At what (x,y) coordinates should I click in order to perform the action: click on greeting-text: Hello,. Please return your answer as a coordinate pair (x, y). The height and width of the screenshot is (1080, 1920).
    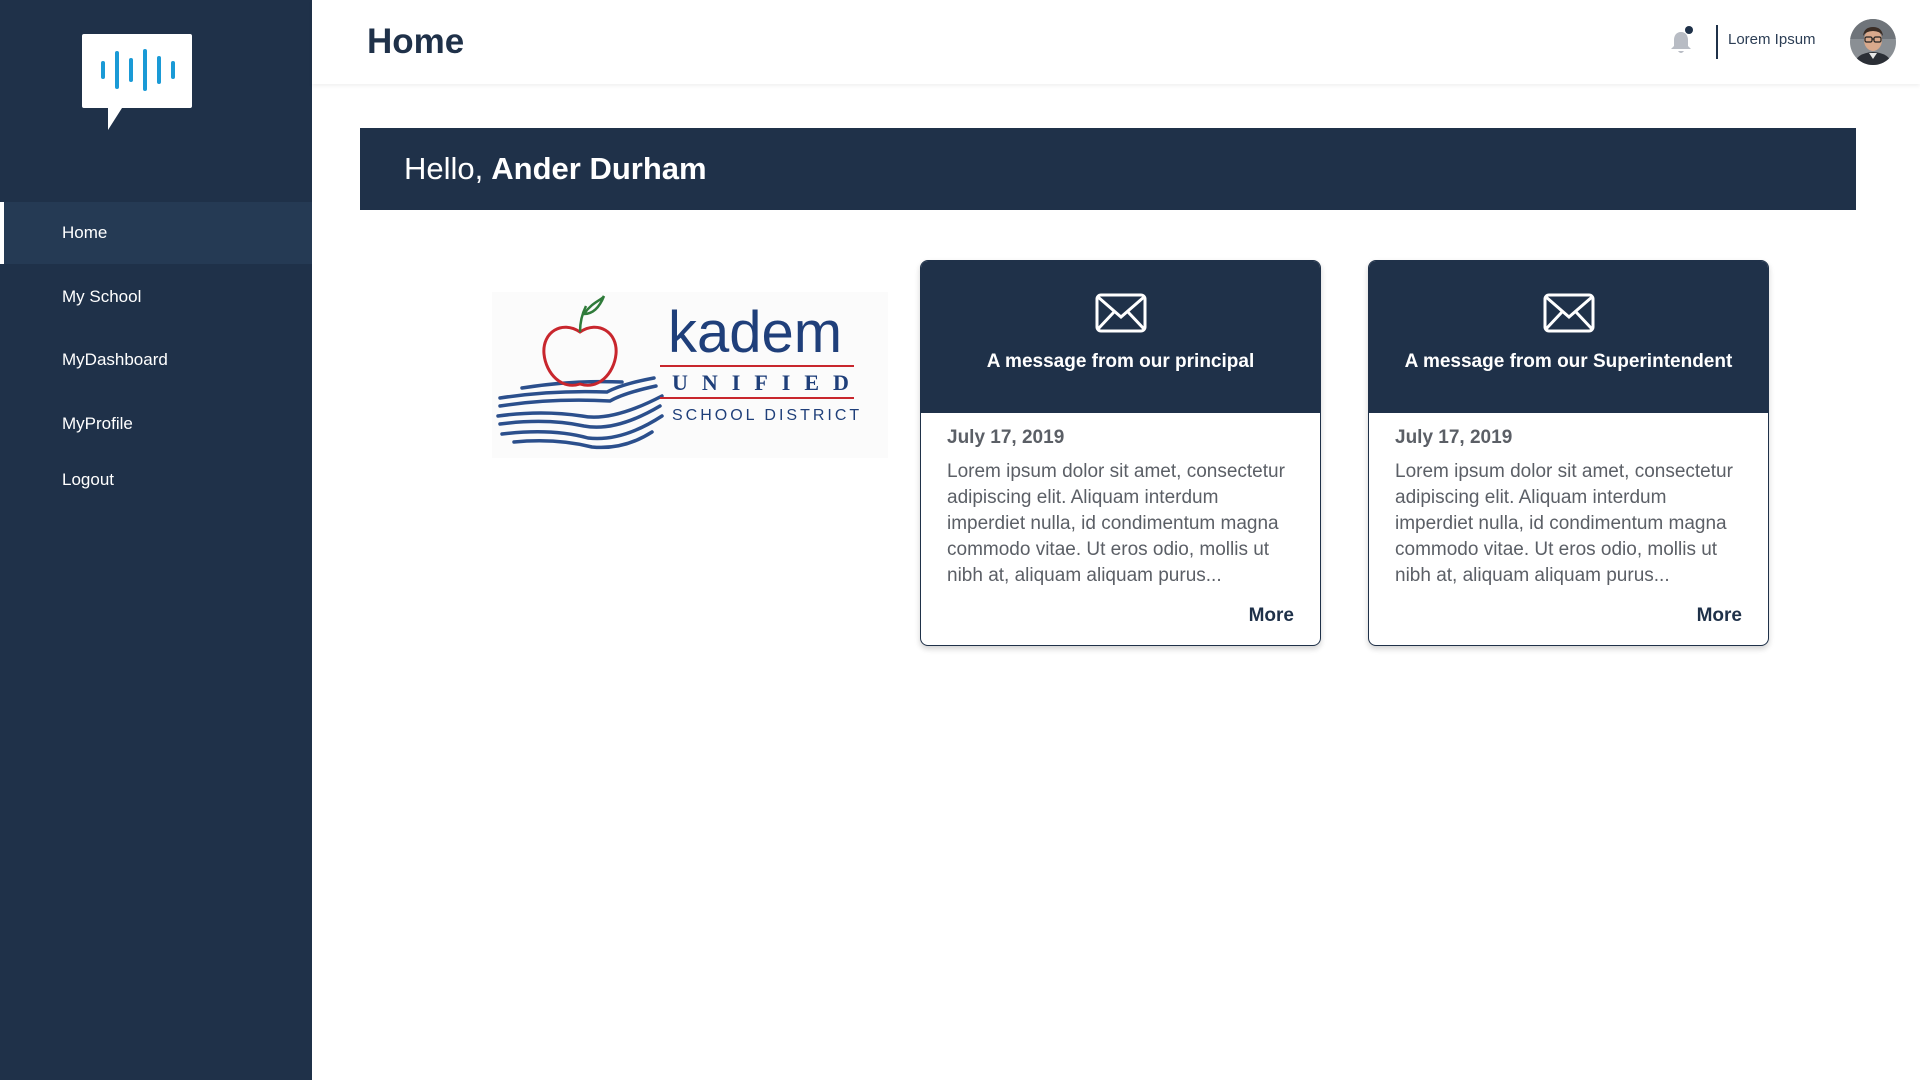
    Looking at the image, I should click on (444, 168).